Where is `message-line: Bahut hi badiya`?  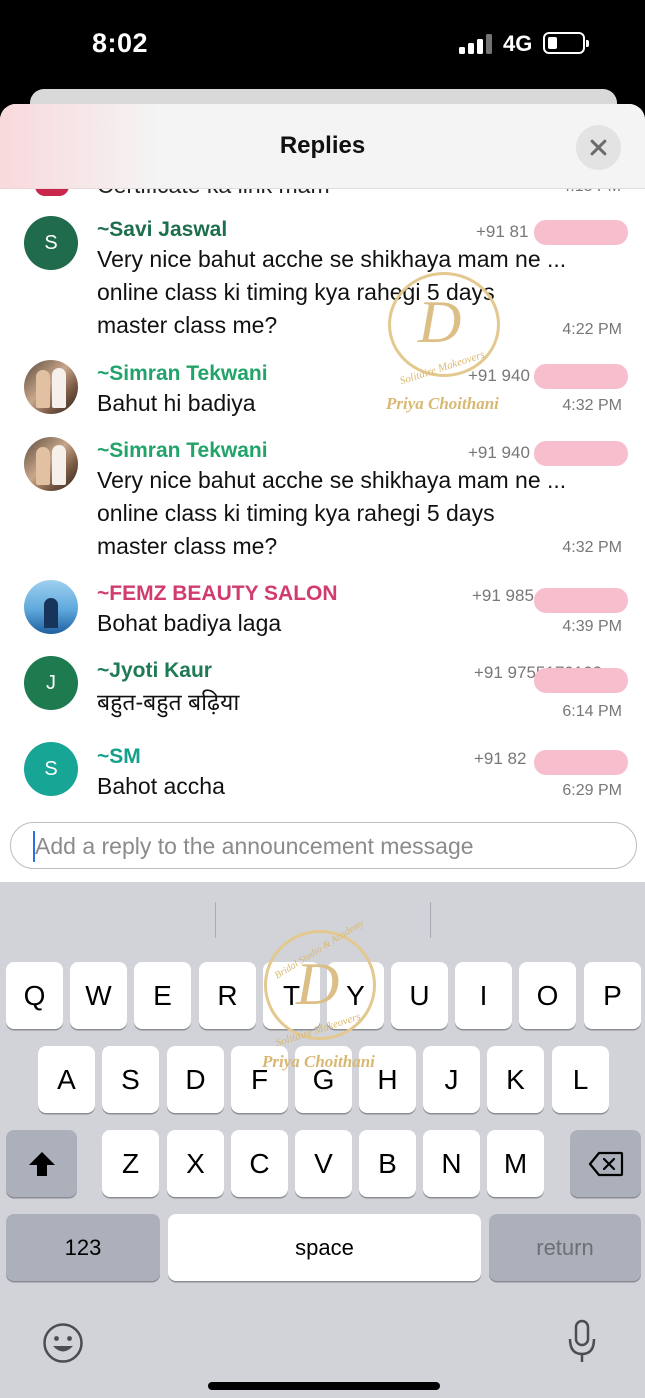 message-line: Bahut hi badiya is located at coordinates (176, 403).